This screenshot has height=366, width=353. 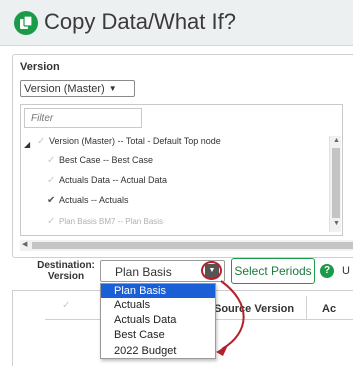 What do you see at coordinates (336, 140) in the screenshot?
I see `scroll-up-icon: ▲` at bounding box center [336, 140].